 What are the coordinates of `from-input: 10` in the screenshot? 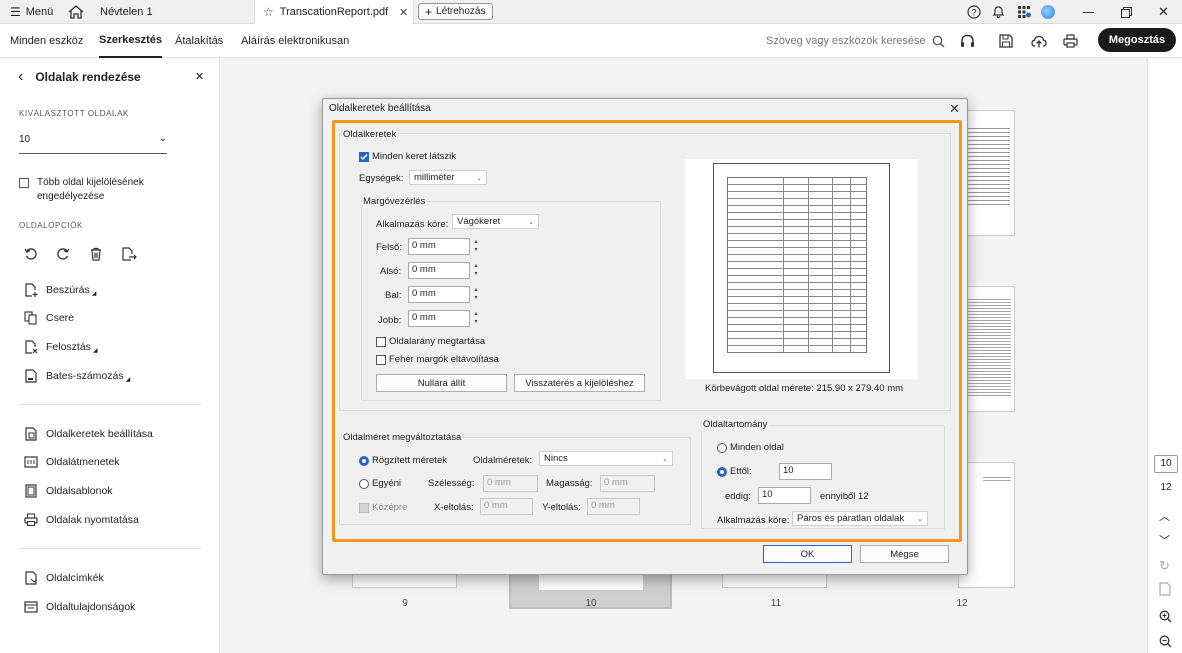 It's located at (805, 471).